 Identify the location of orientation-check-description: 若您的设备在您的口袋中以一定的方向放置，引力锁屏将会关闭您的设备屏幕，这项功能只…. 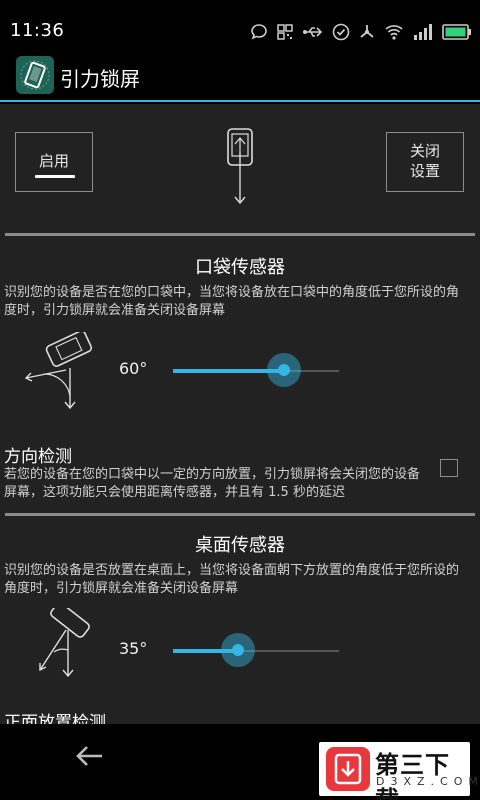
(212, 483).